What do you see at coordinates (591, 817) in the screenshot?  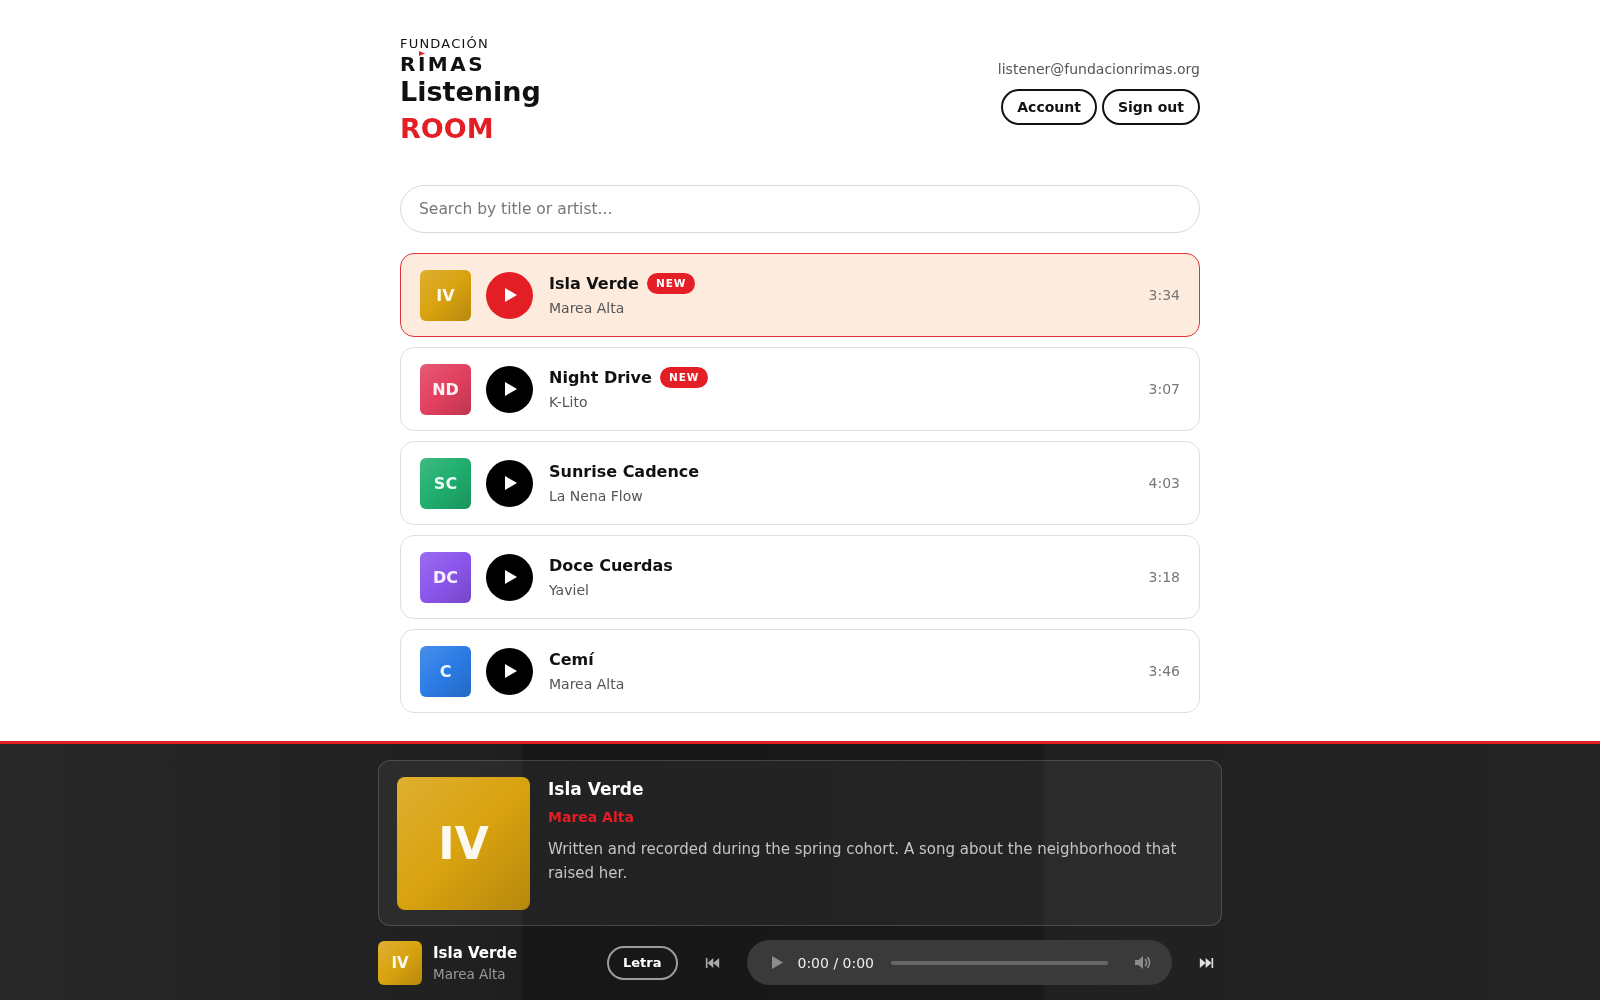 I see `now-playing-artist: Marea Alta` at bounding box center [591, 817].